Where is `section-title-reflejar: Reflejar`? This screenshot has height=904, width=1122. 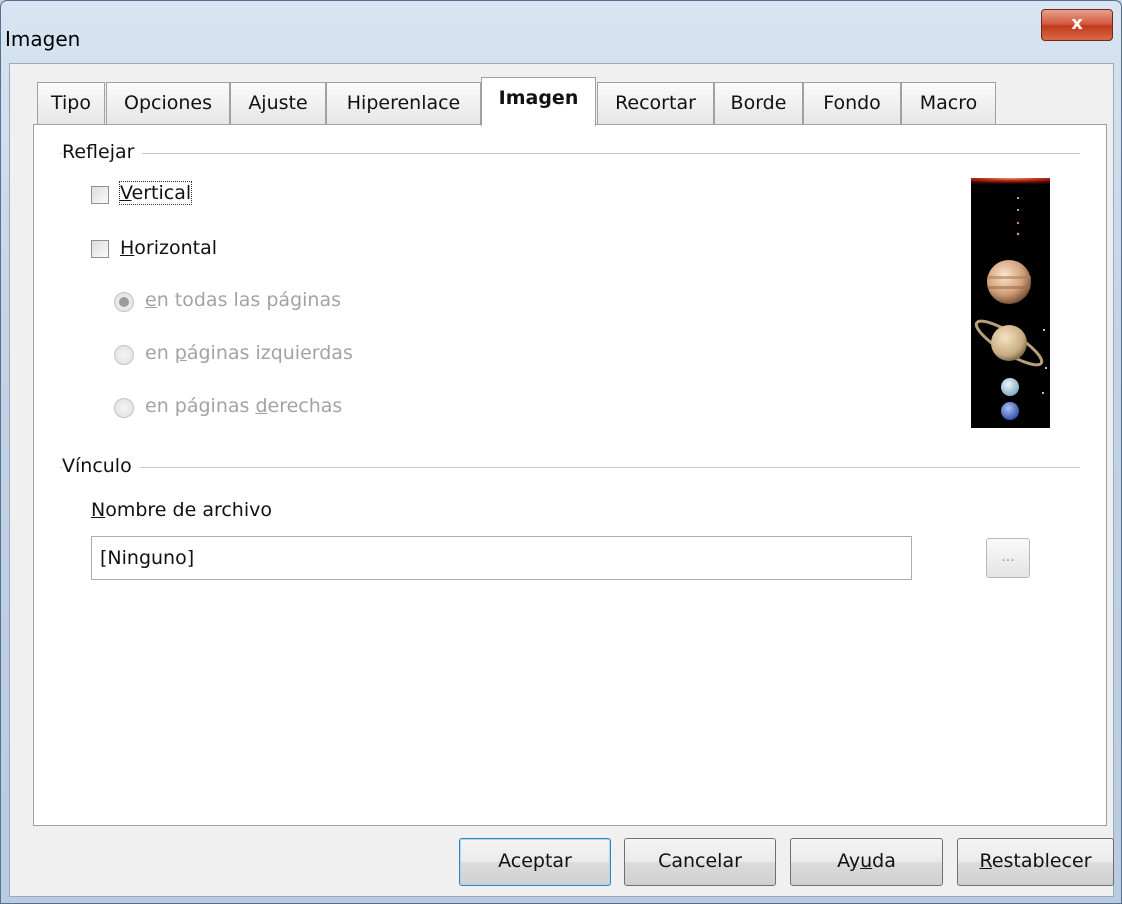 section-title-reflejar: Reflejar is located at coordinates (102, 152).